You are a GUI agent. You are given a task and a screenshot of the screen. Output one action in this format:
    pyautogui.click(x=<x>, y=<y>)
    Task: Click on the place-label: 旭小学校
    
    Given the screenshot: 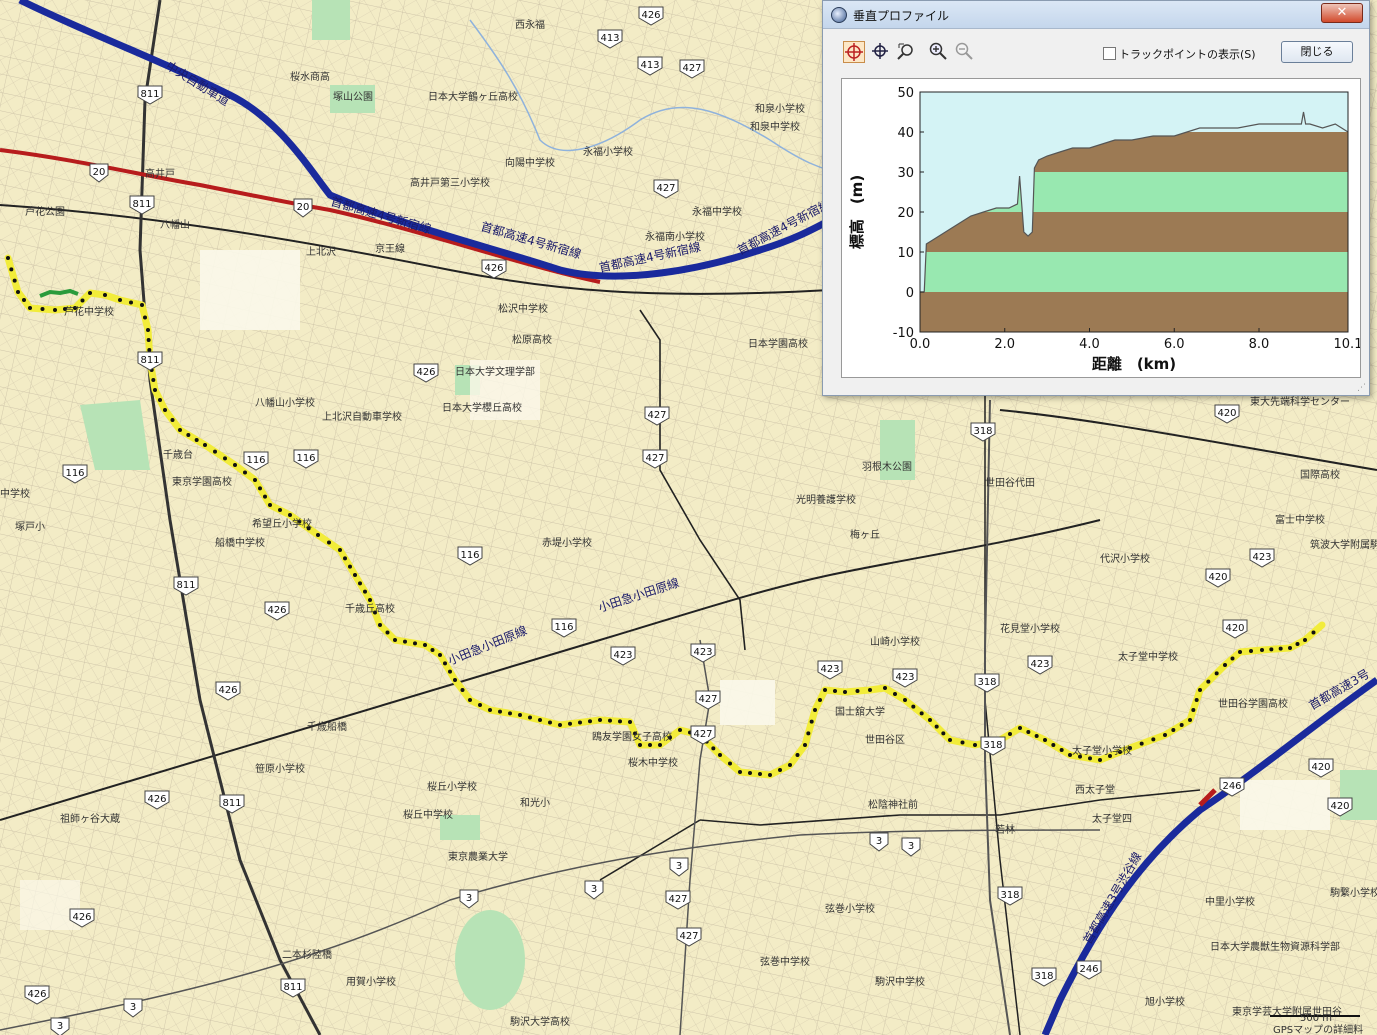 What is the action you would take?
    pyautogui.click(x=1165, y=1001)
    